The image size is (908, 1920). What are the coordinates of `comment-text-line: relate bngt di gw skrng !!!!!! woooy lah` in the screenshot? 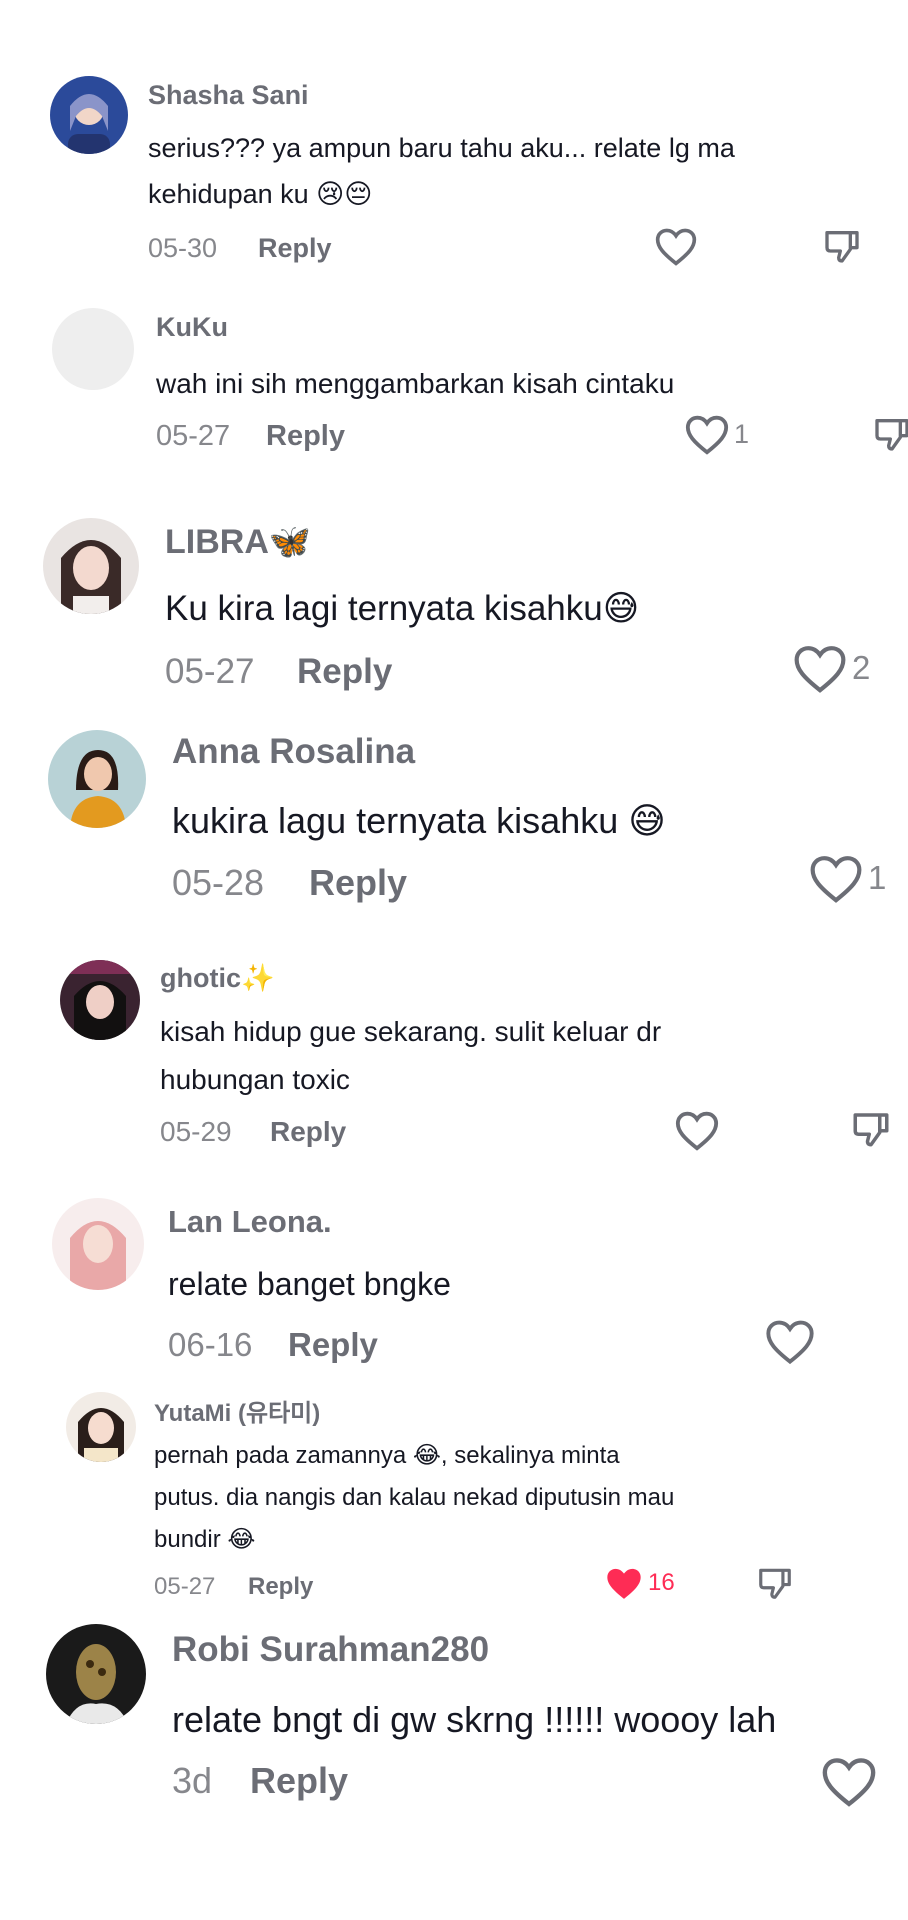 It's located at (474, 1719).